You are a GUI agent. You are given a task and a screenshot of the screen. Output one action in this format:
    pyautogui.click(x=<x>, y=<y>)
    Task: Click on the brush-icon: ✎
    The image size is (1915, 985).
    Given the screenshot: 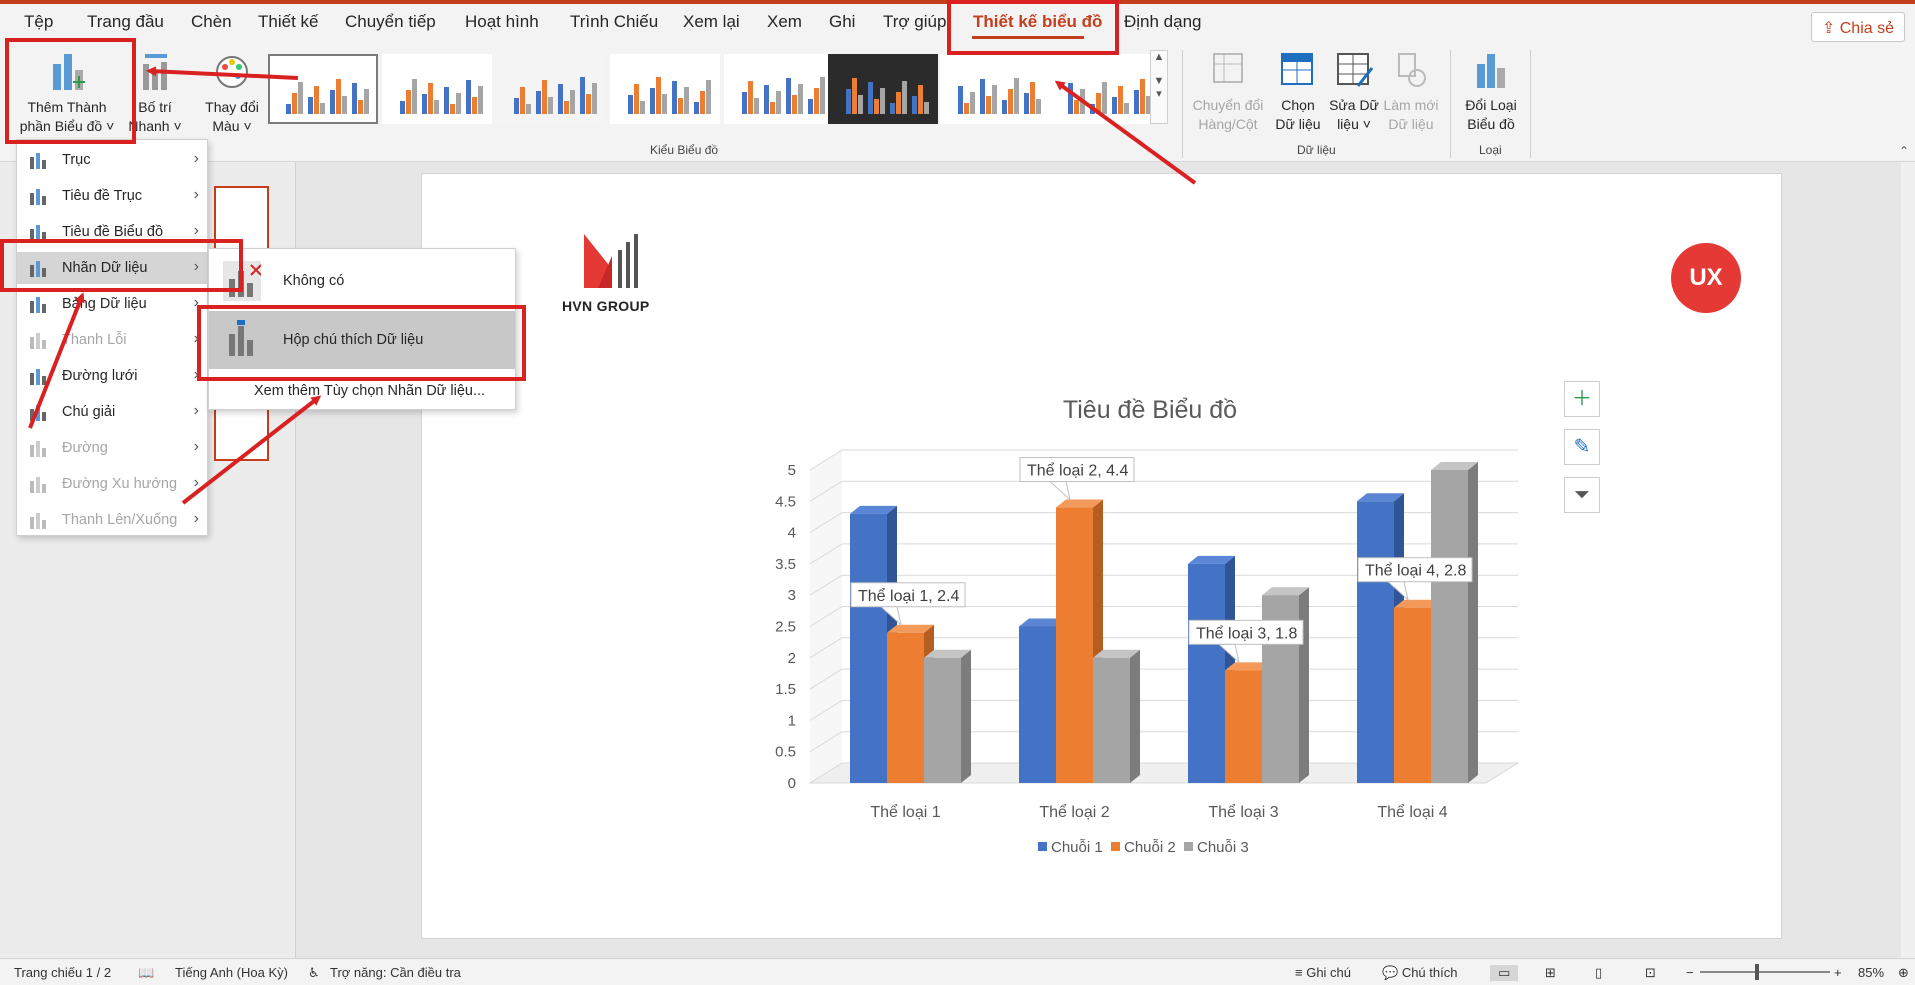 What is the action you would take?
    pyautogui.click(x=1582, y=447)
    